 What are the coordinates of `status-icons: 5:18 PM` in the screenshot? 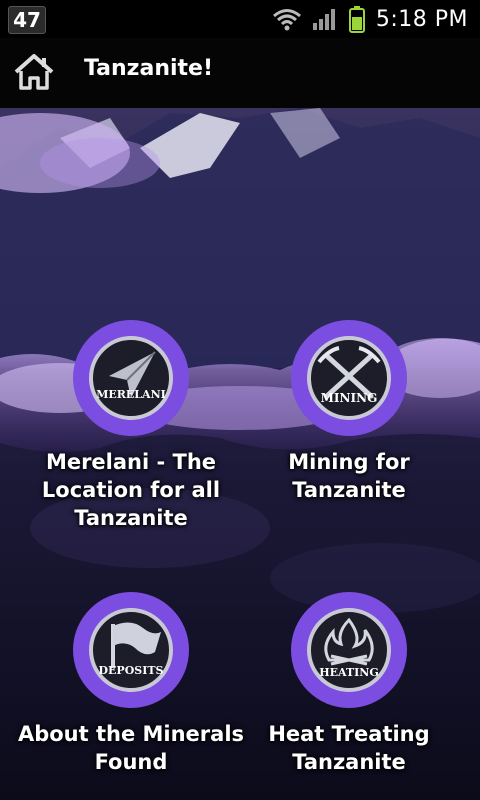 It's located at (370, 19).